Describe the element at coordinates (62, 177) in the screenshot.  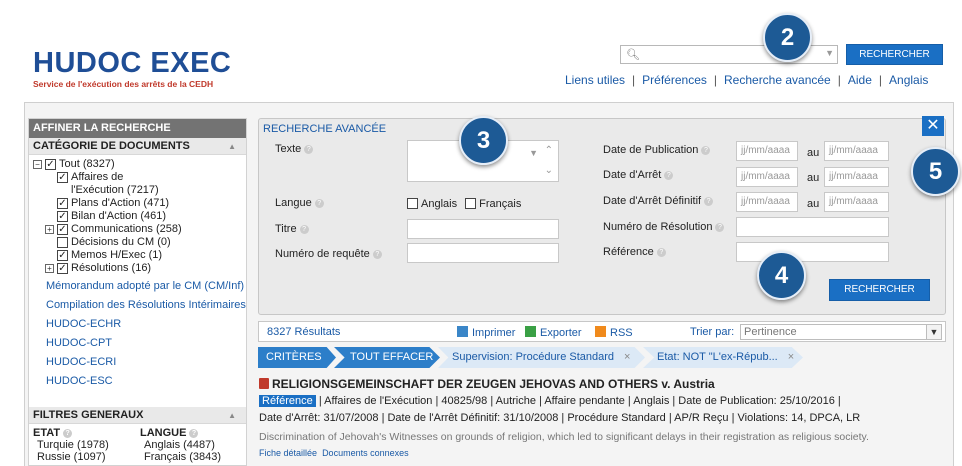
I see `checkbox-affaires: ✓` at that location.